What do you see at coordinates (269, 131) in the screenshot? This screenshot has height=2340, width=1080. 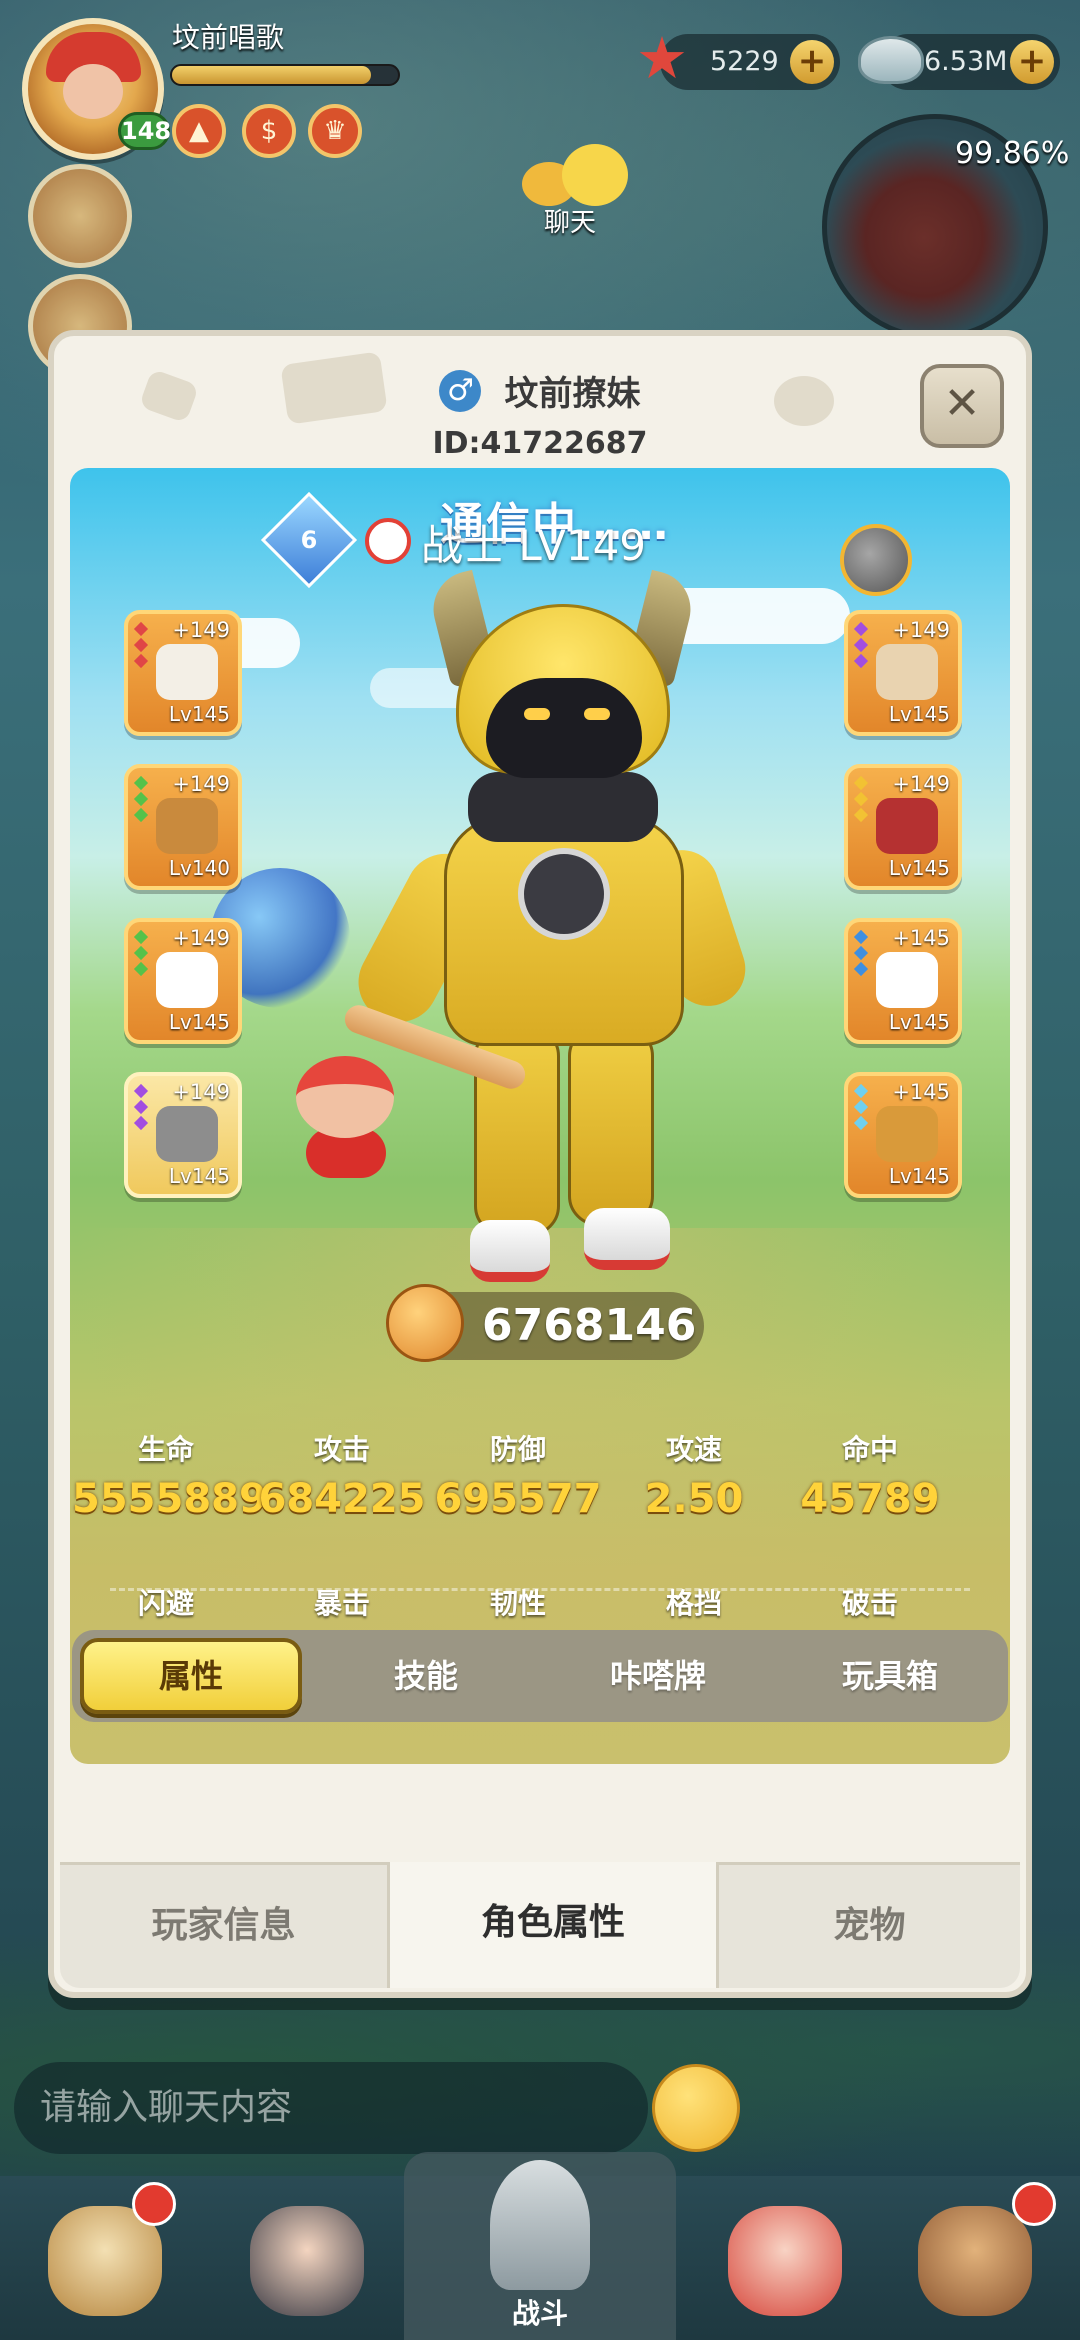 I see `coin-badge-icon: $` at bounding box center [269, 131].